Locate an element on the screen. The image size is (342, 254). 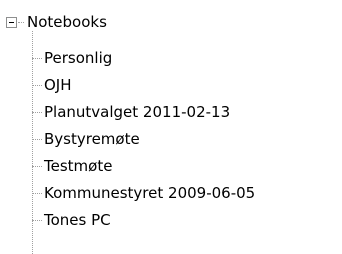
tree-node-notebooks: Notebooks is located at coordinates (56, 22).